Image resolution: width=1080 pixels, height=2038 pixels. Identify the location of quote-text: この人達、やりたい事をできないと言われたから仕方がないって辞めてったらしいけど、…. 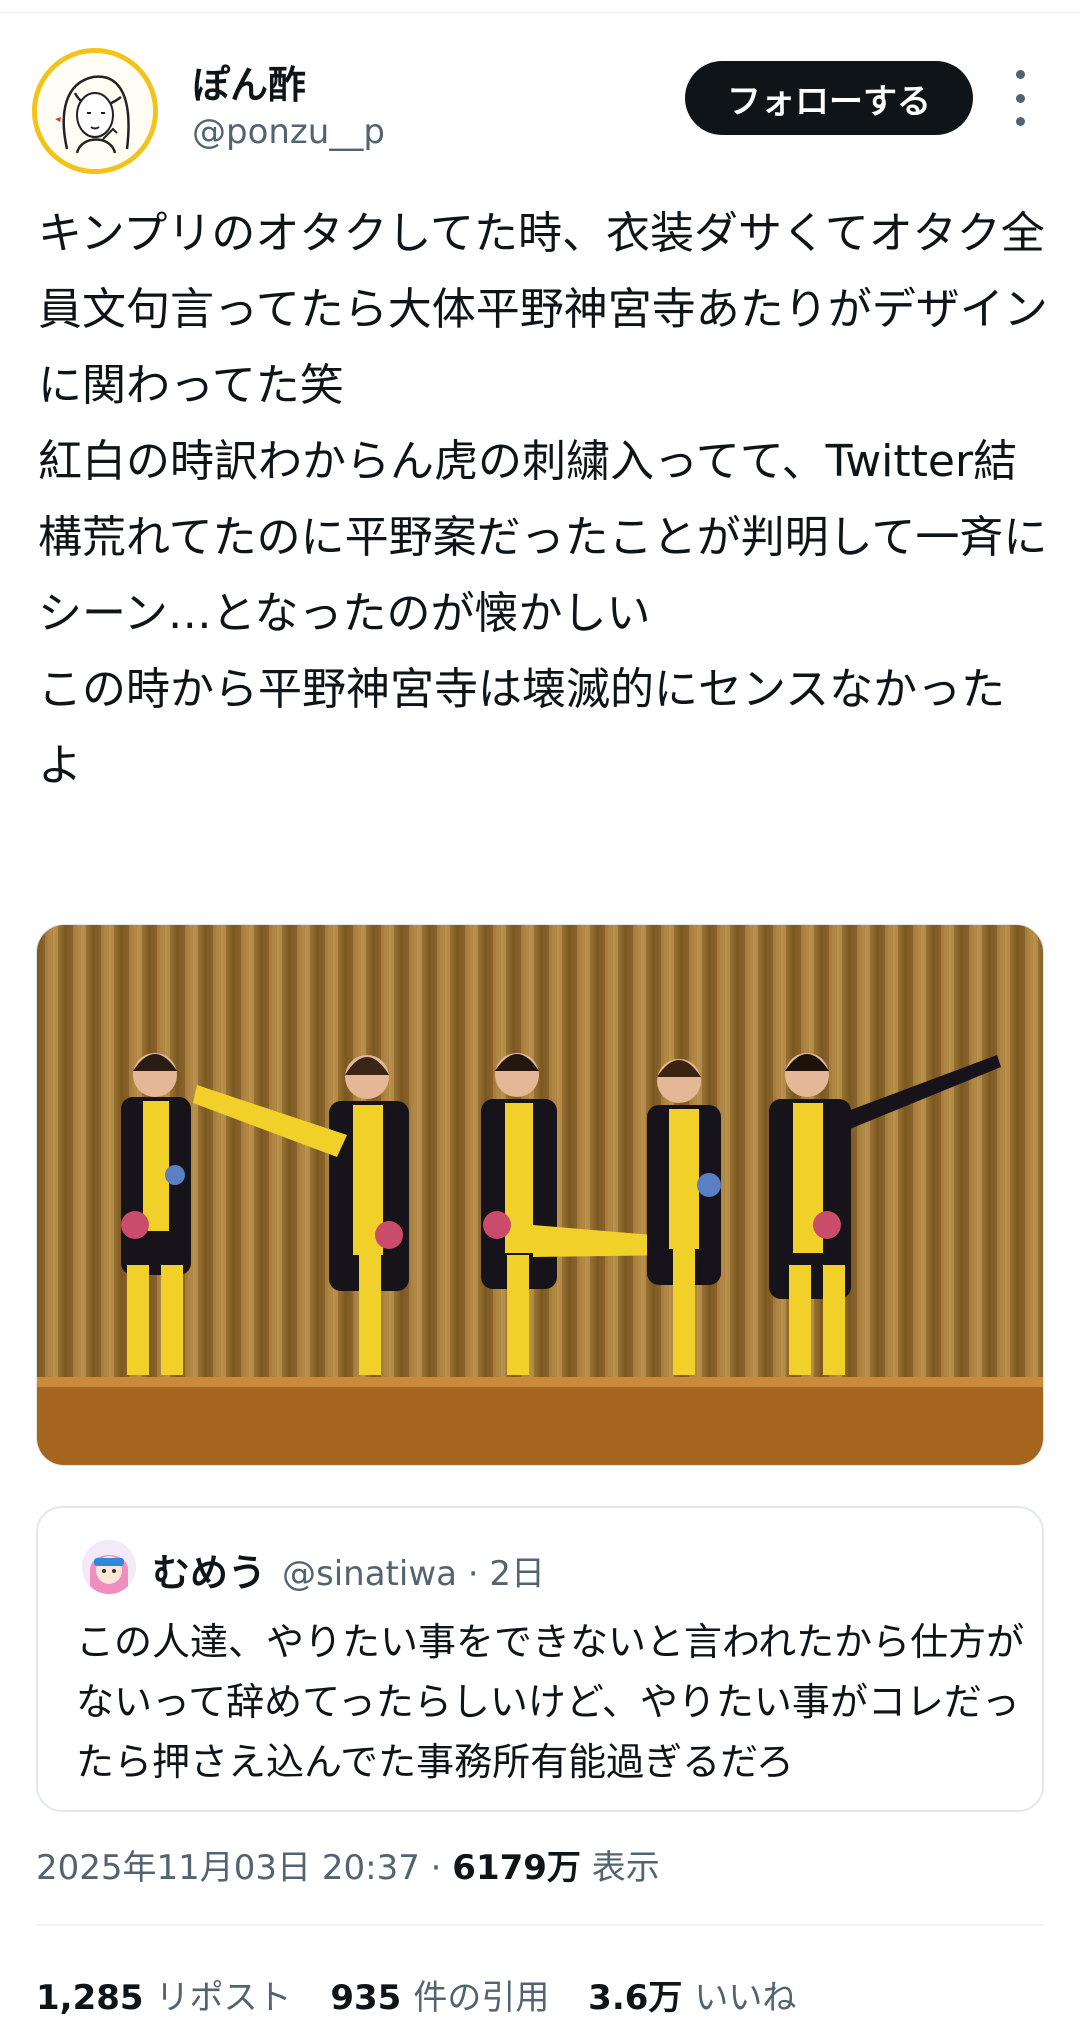
(550, 1702).